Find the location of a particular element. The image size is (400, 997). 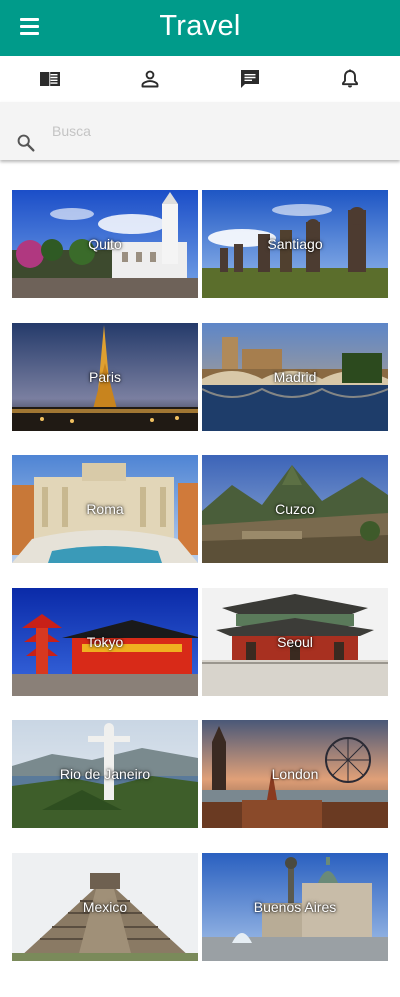

destination-label: Roma is located at coordinates (105, 509).